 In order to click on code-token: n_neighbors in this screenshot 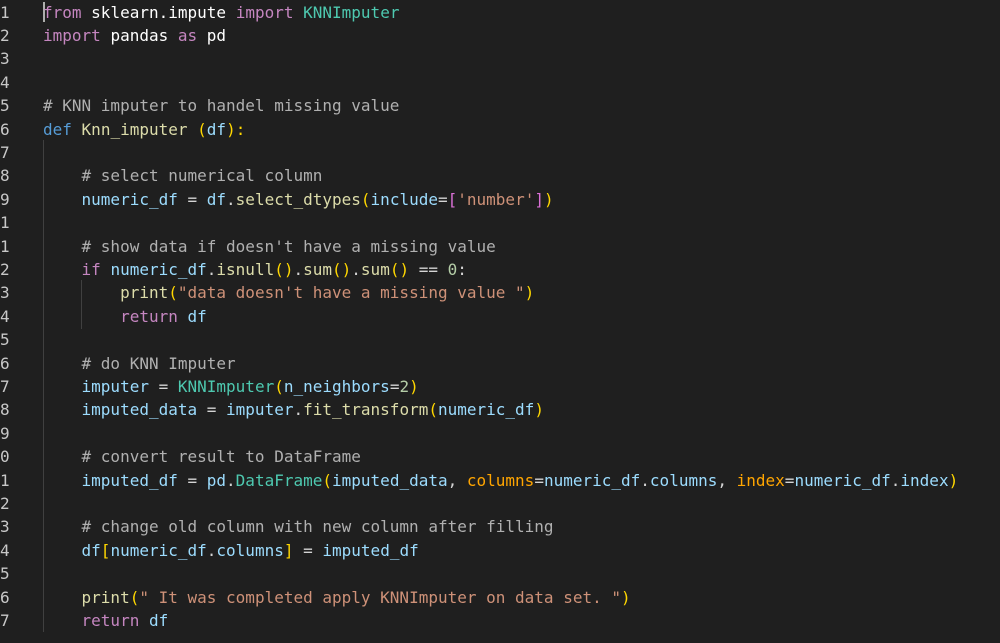, I will do `click(336, 386)`.